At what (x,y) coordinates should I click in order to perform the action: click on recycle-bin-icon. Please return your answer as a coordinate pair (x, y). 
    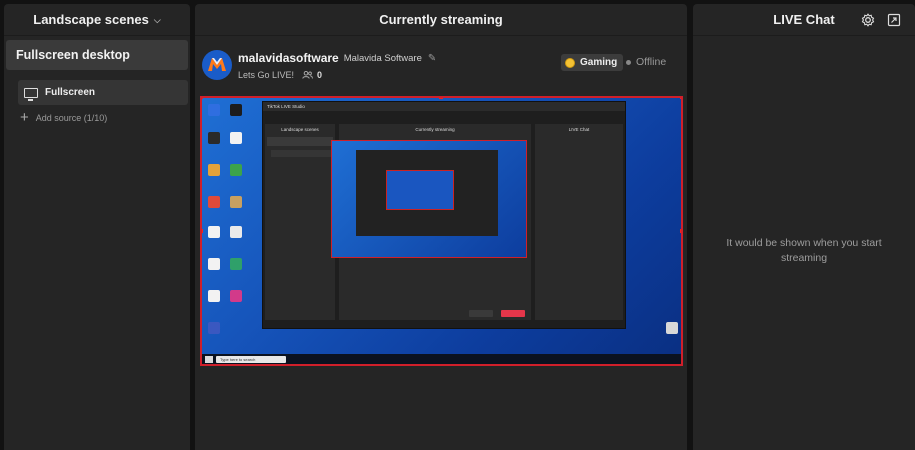
    Looking at the image, I should click on (672, 328).